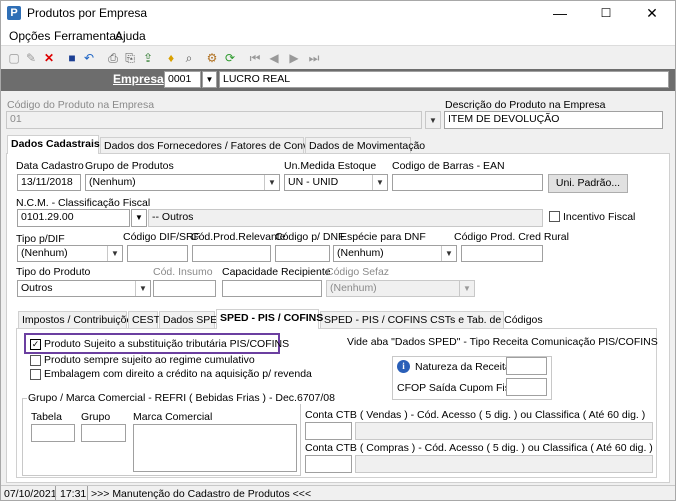  What do you see at coordinates (526, 366) in the screenshot?
I see `natureza-receita-field` at bounding box center [526, 366].